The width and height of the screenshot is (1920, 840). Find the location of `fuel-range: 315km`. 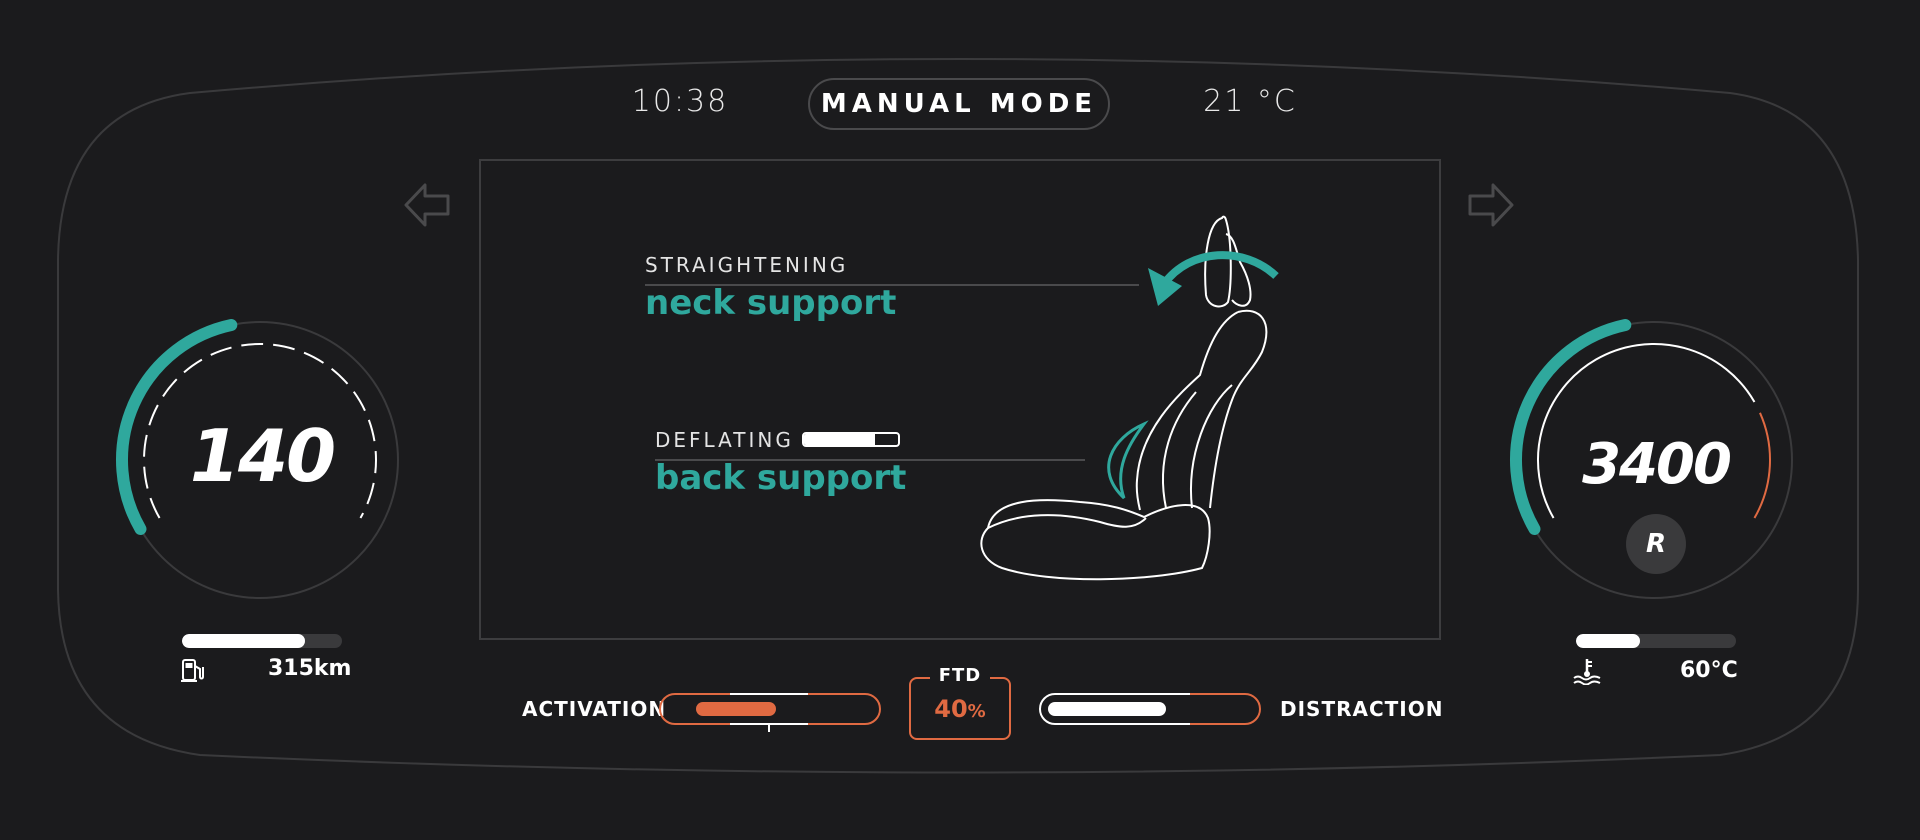

fuel-range: 315km is located at coordinates (310, 668).